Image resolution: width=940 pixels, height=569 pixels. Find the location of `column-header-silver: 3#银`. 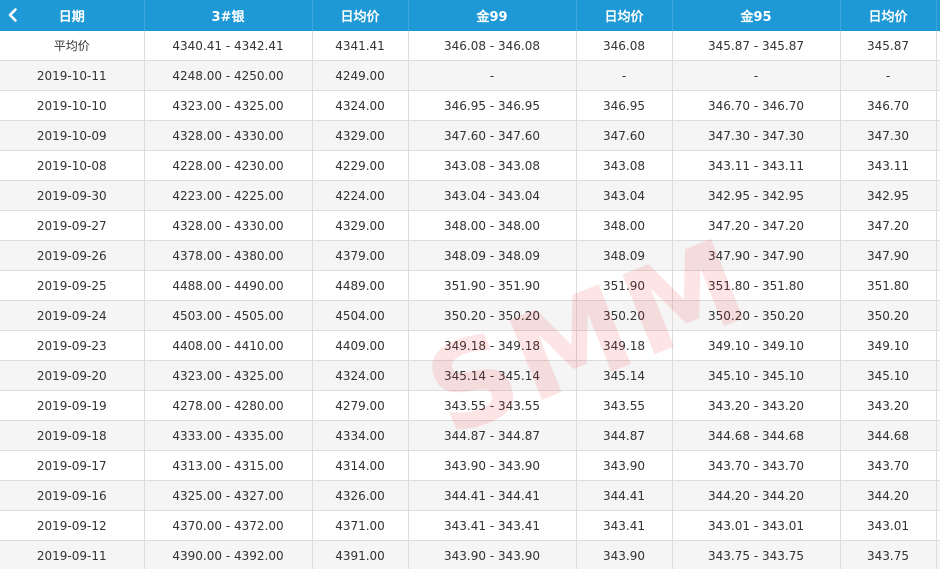

column-header-silver: 3#银 is located at coordinates (228, 15).